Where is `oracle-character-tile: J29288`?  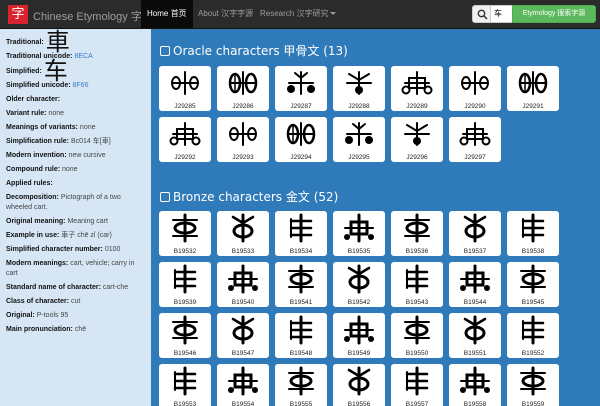
oracle-character-tile: J29288 is located at coordinates (359, 88).